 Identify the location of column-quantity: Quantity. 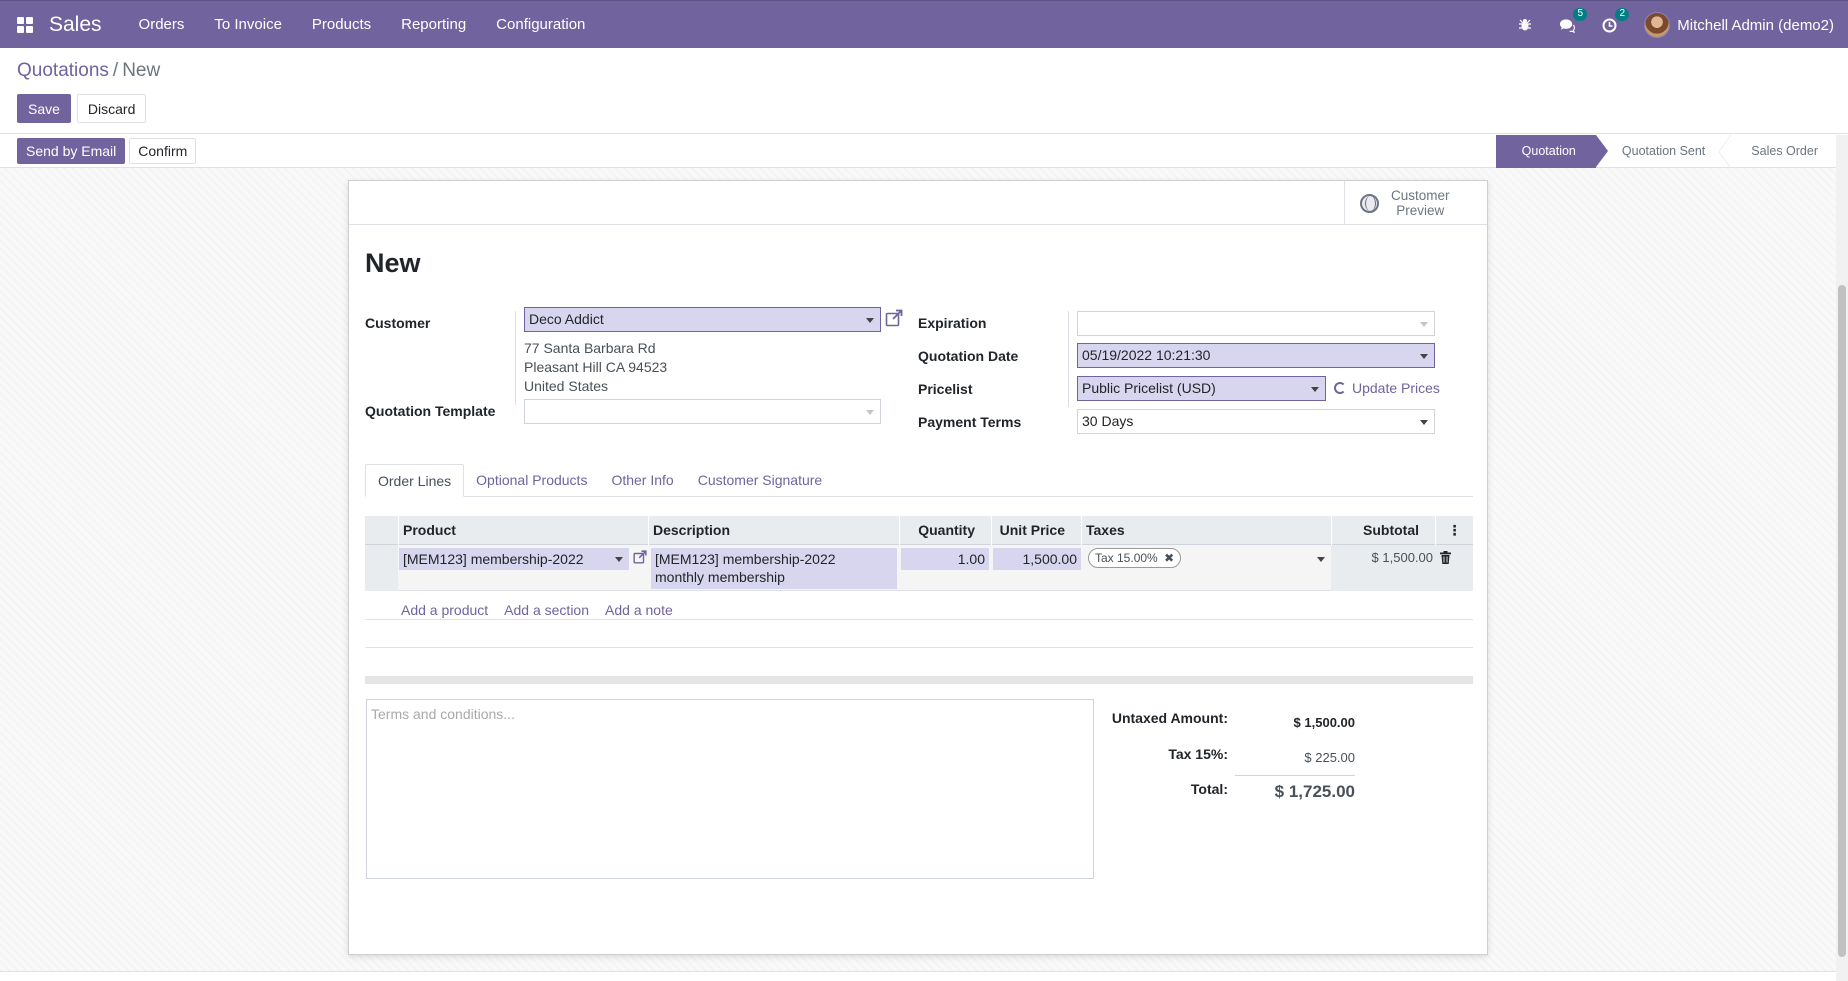
(945, 530).